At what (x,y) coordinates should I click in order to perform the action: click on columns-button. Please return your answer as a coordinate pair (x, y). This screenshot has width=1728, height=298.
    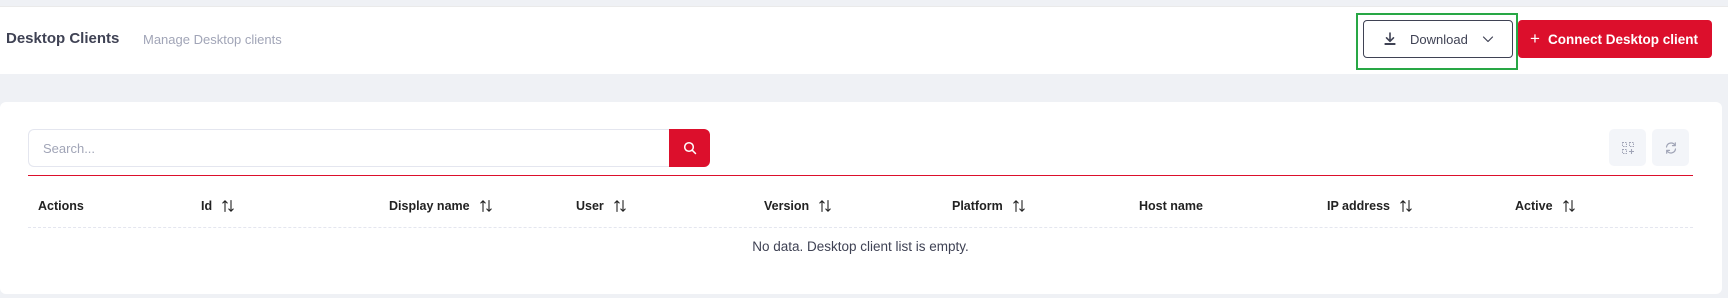
    Looking at the image, I should click on (1627, 147).